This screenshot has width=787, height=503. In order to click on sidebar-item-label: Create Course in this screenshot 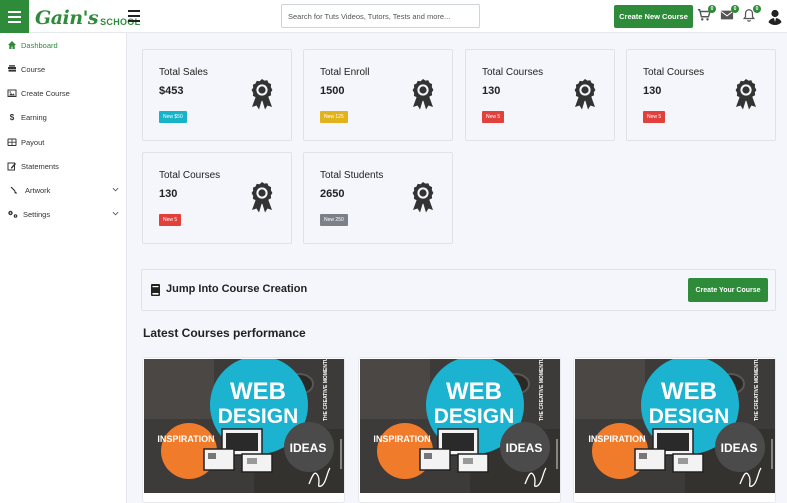, I will do `click(45, 93)`.